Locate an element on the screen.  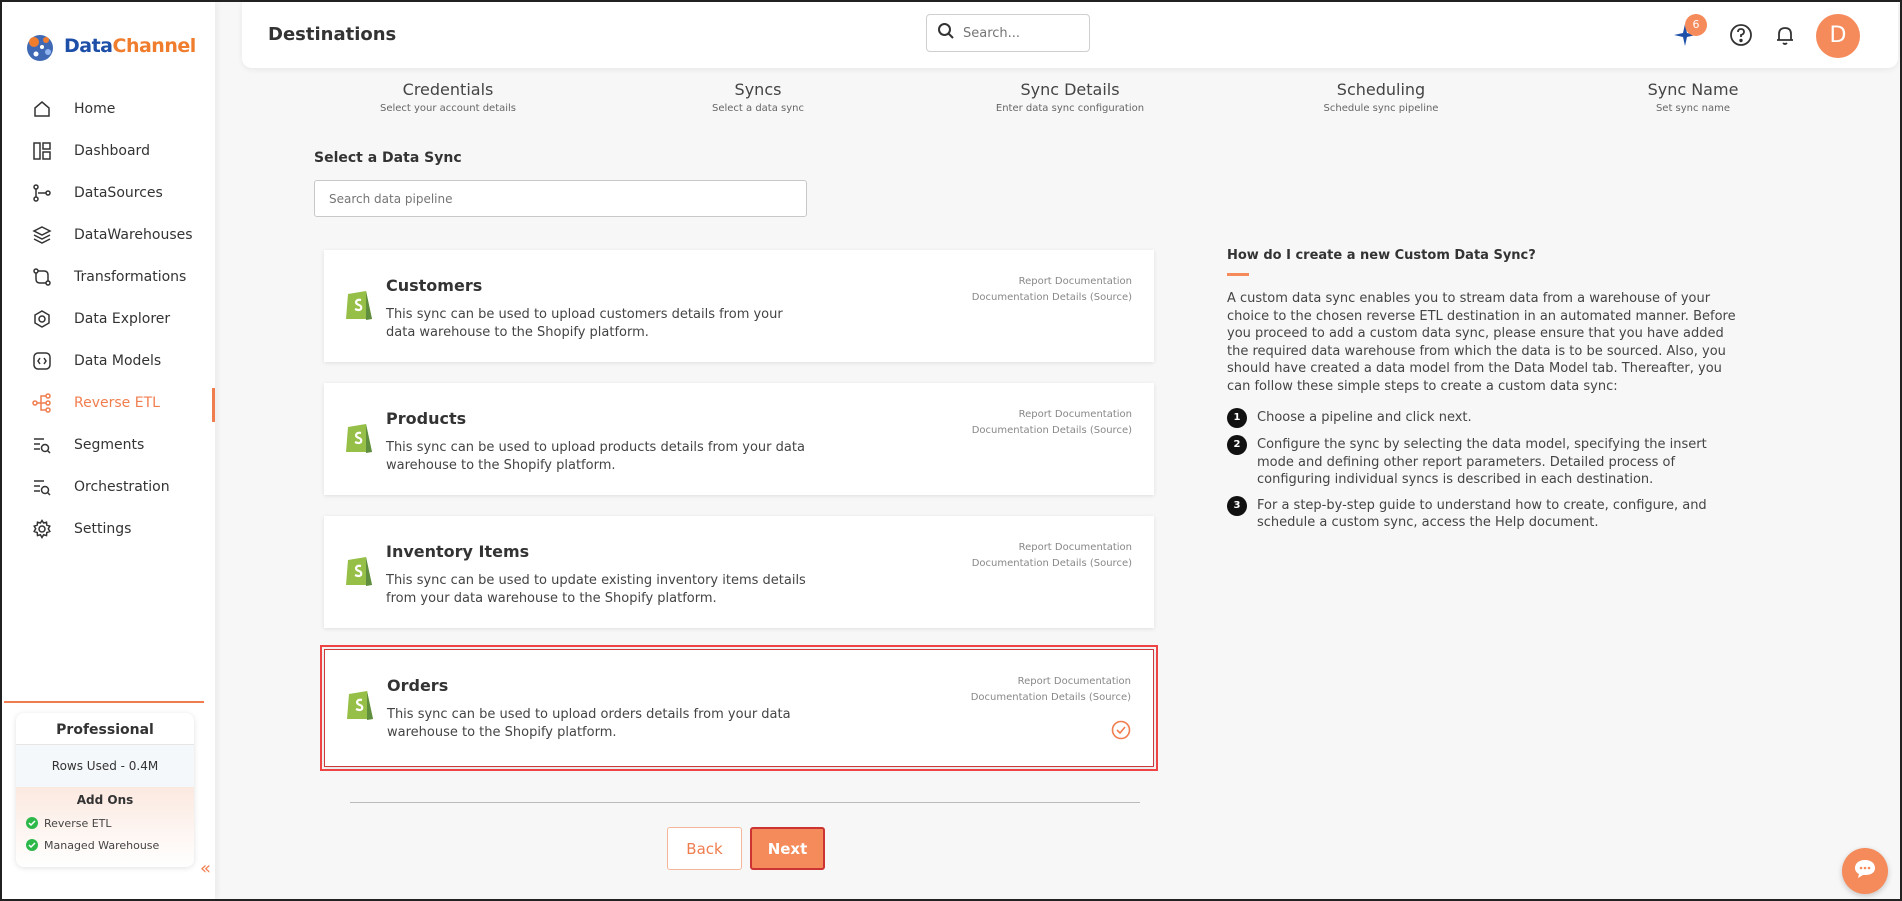
chat-button is located at coordinates (1865, 871).